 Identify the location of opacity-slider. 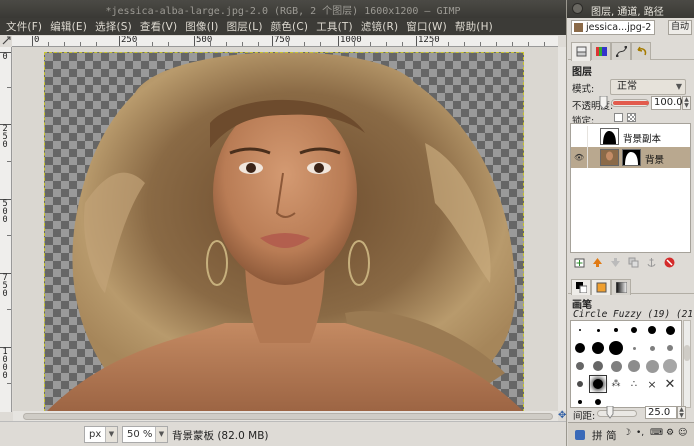
(630, 103).